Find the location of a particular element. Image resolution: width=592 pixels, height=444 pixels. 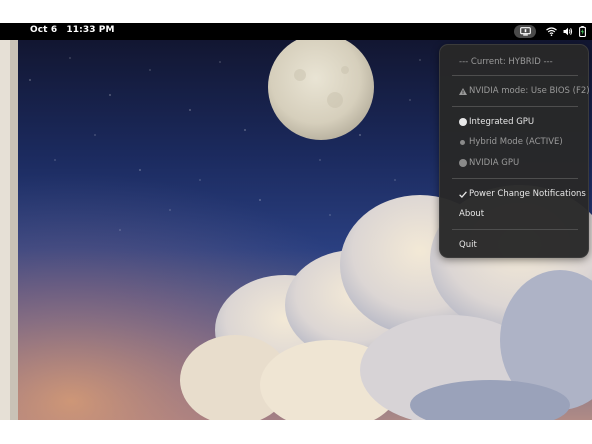

time-label: 11:33 PM is located at coordinates (90, 30).